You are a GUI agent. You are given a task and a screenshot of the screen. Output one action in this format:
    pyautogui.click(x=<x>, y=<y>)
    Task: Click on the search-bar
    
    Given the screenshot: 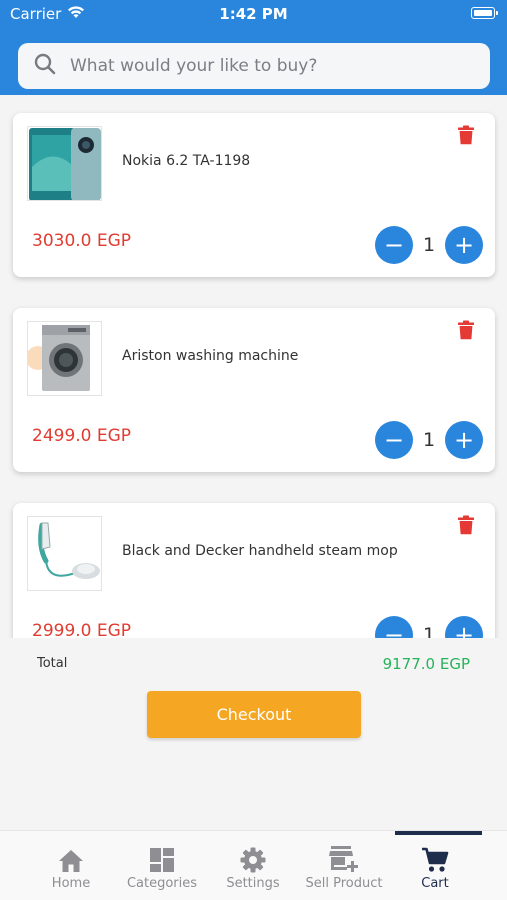 What is the action you would take?
    pyautogui.click(x=254, y=66)
    